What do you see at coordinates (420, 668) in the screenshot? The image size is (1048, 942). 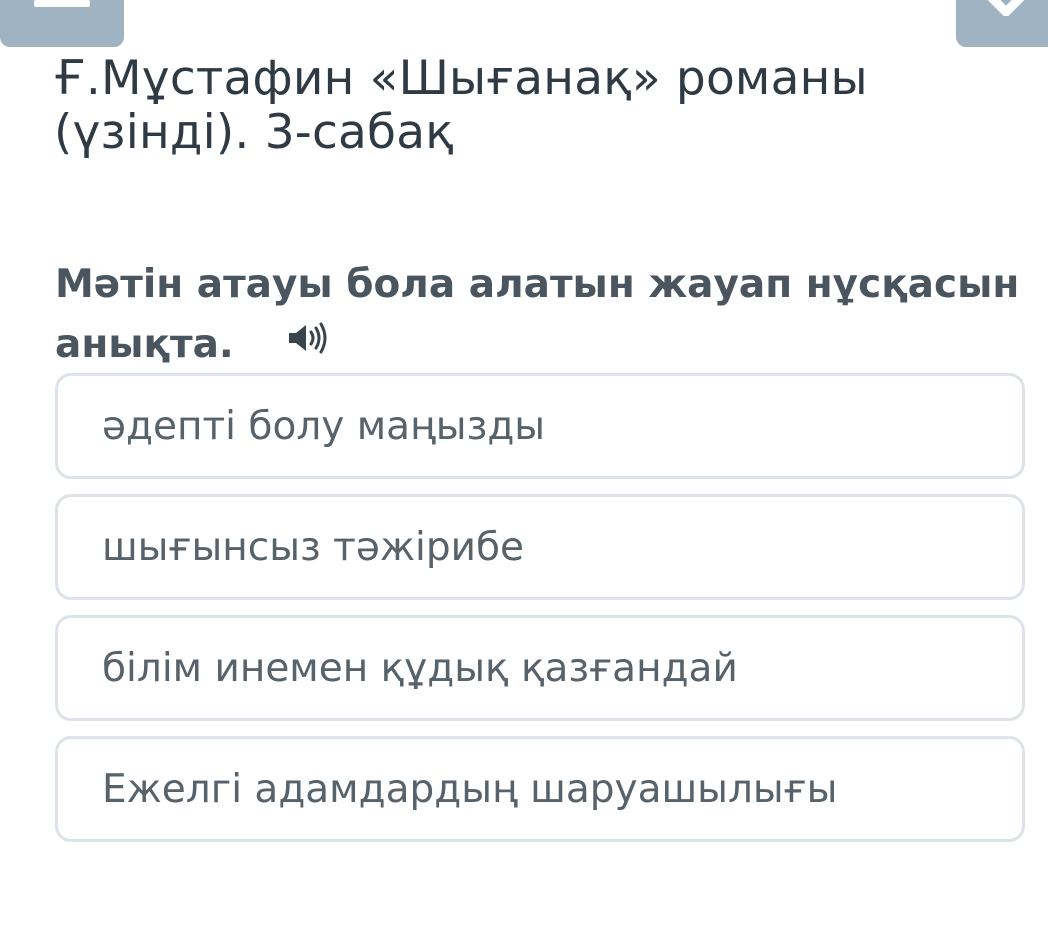 I see `answer-option-label: білім инемен құдық қазғандай` at bounding box center [420, 668].